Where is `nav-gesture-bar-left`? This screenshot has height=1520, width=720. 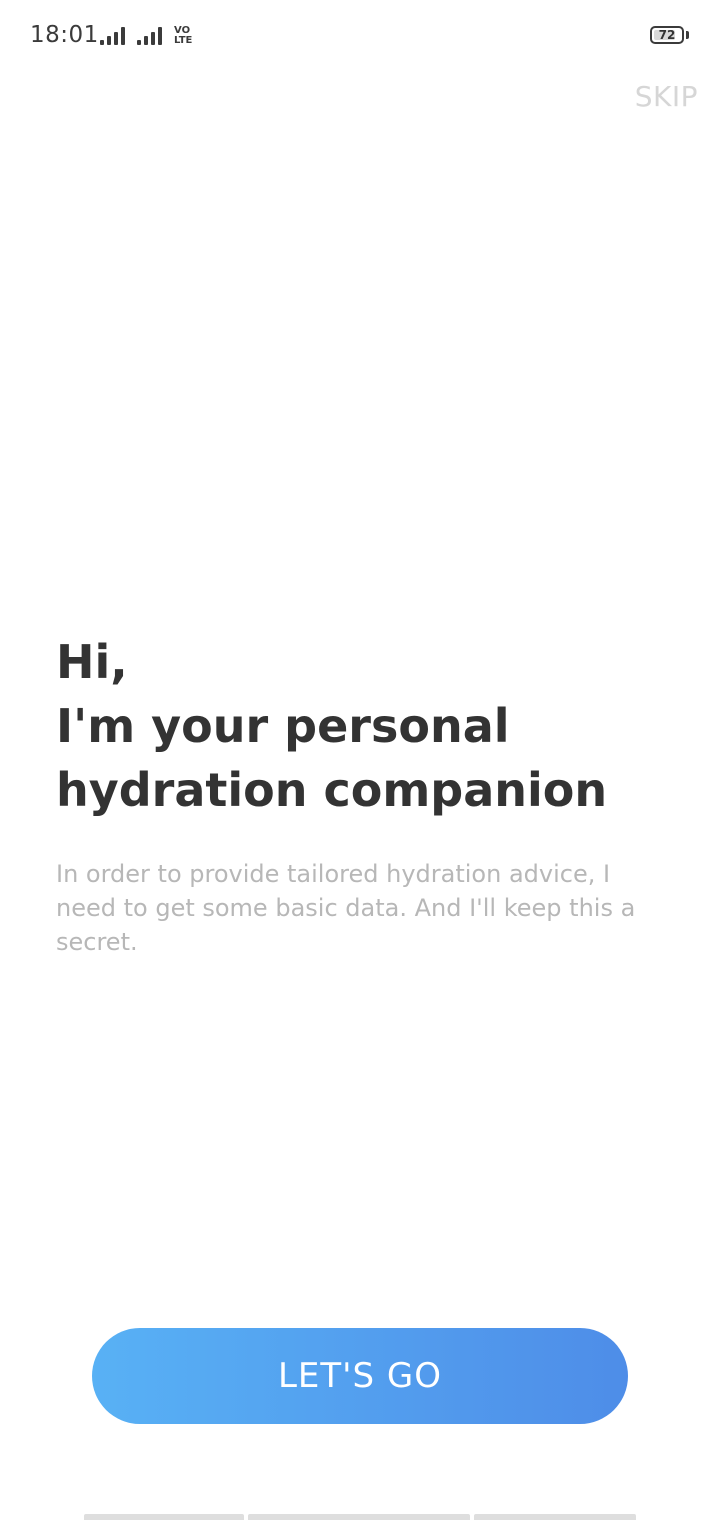
nav-gesture-bar-left is located at coordinates (164, 1517).